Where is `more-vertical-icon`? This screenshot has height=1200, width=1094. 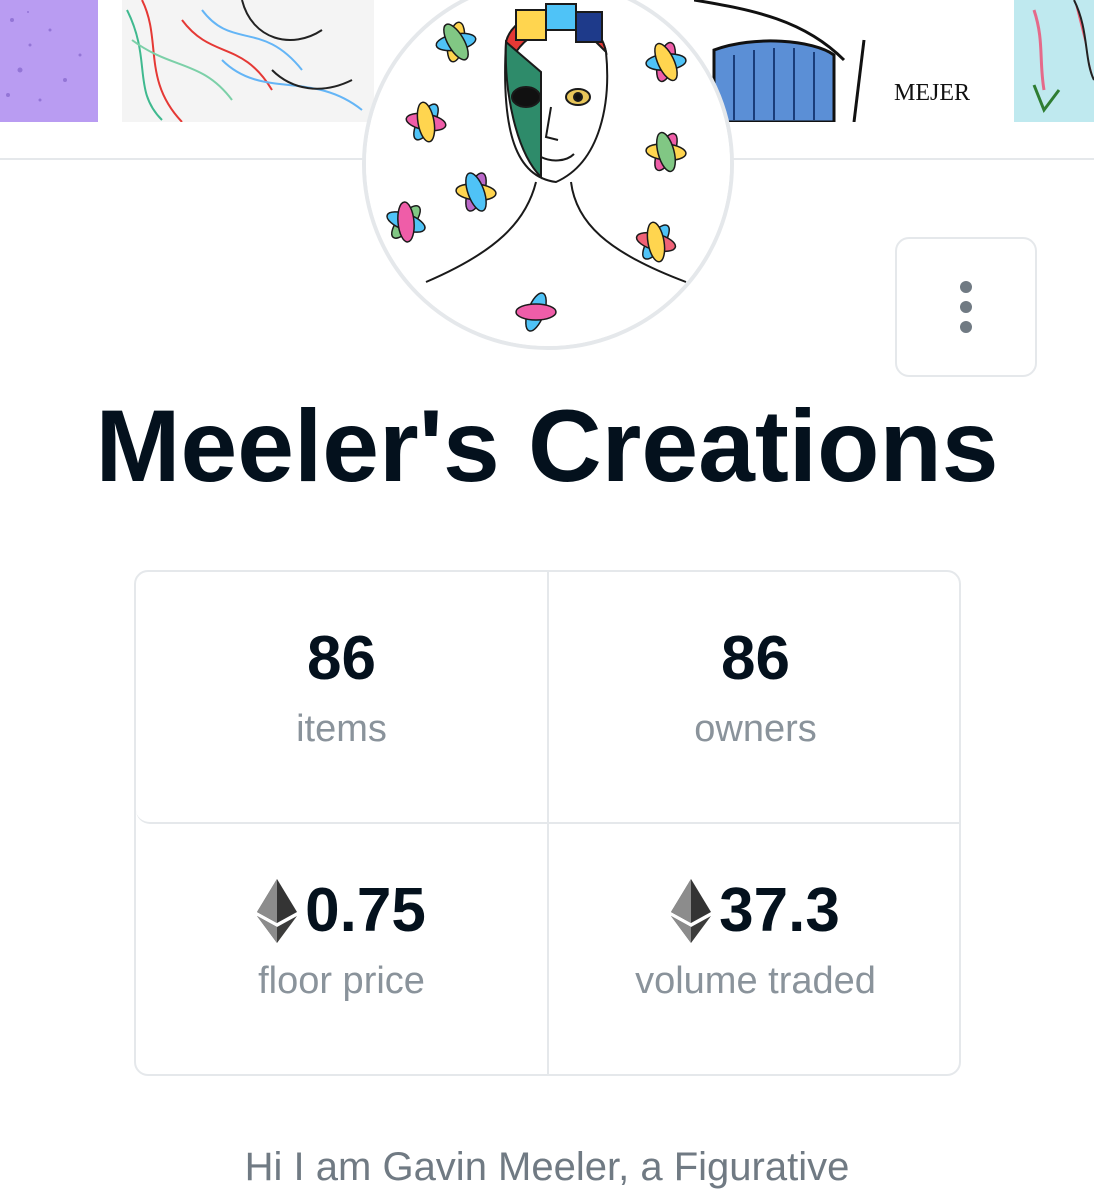 more-vertical-icon is located at coordinates (966, 307).